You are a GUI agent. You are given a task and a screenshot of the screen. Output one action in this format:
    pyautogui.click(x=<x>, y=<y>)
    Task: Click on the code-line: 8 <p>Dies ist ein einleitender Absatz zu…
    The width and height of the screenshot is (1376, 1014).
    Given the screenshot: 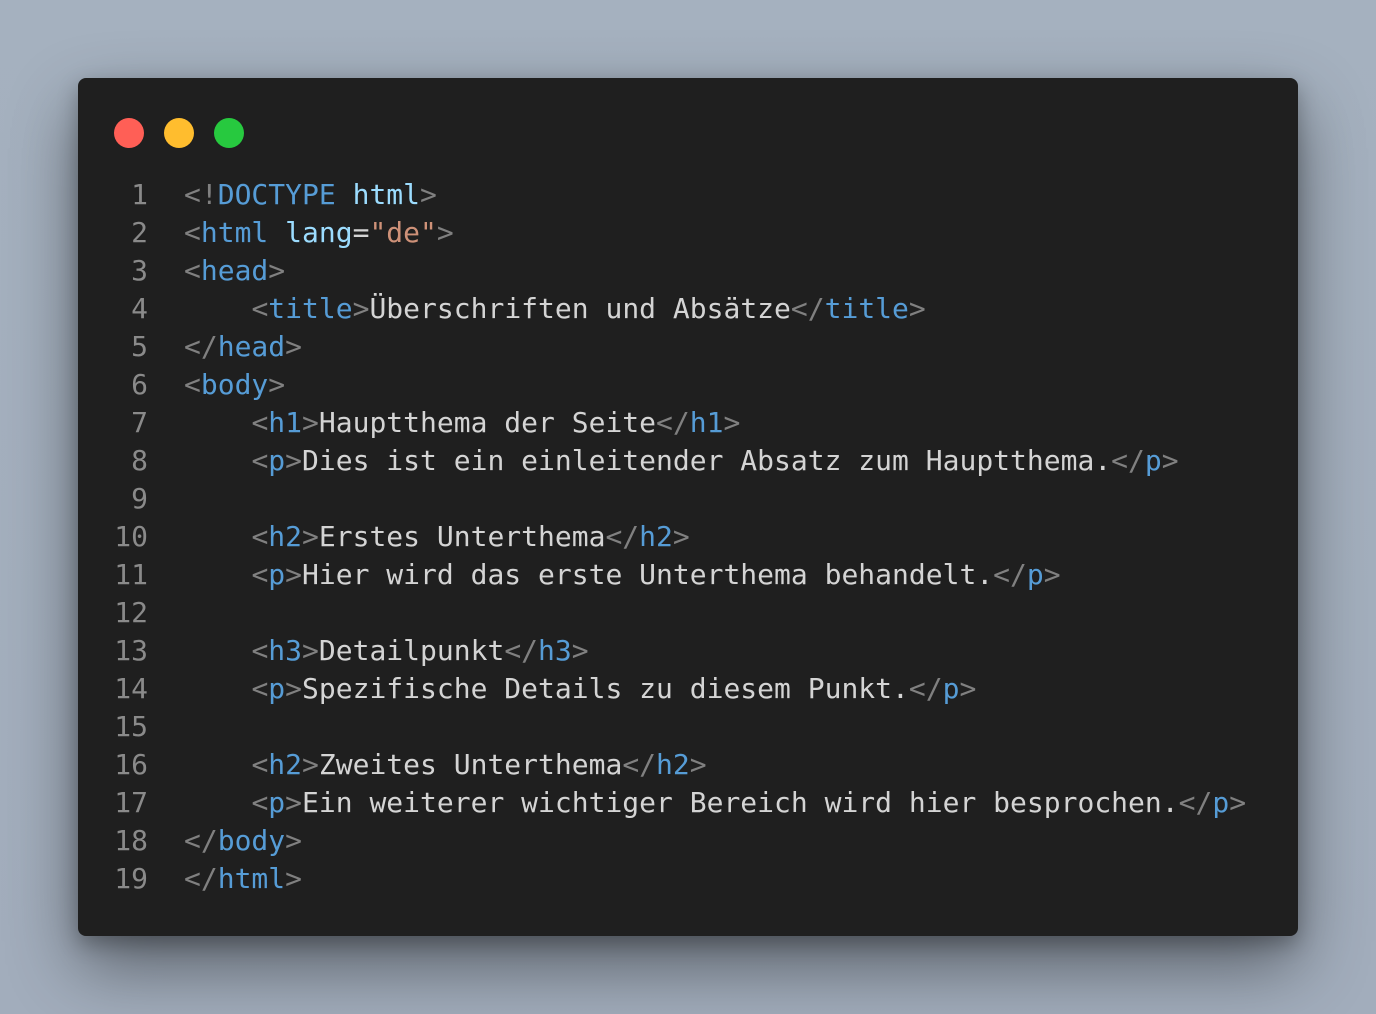 What is the action you would take?
    pyautogui.click(x=688, y=461)
    